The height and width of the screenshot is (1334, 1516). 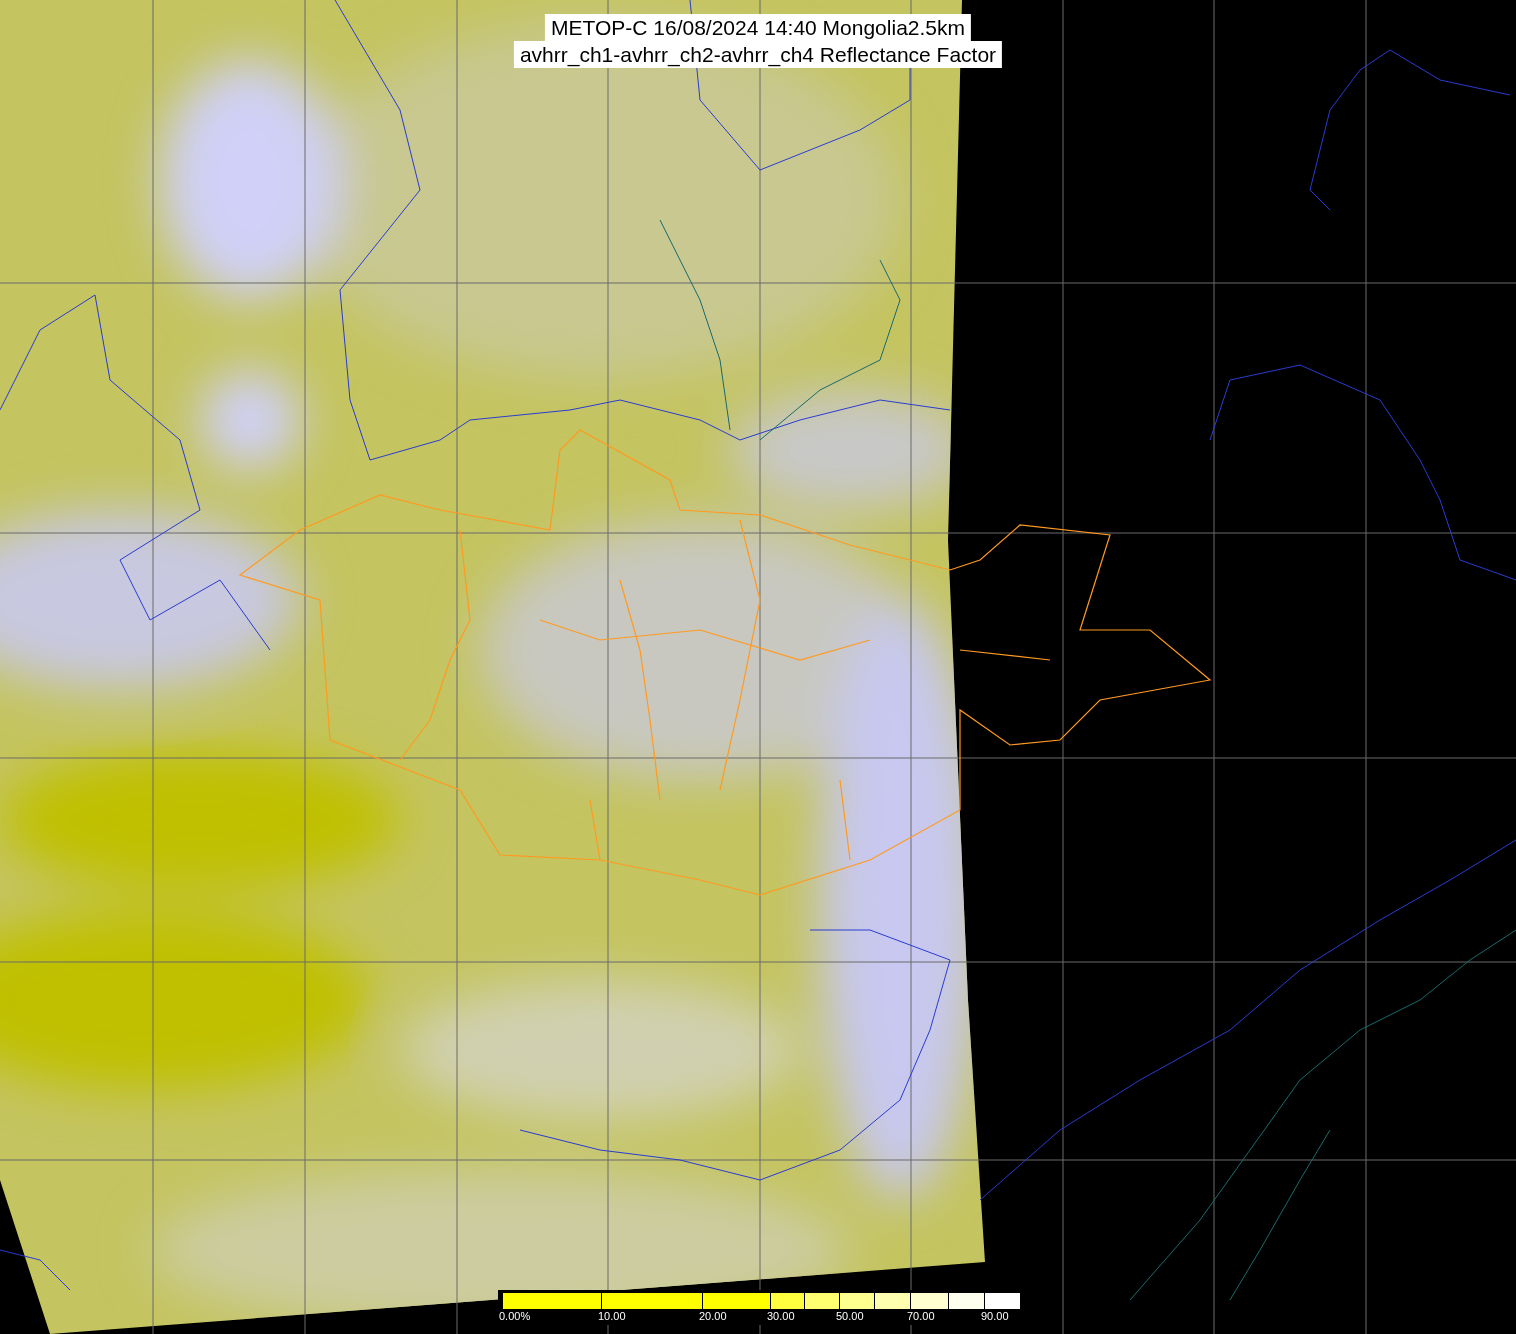 What do you see at coordinates (758, 41) in the screenshot?
I see `map-title: METOP-C 16/08/2024 14:40 Mongolia2.5km avhrr_ch1-avhrr_ch2-avhrr_ch4 Reflectance Factor` at bounding box center [758, 41].